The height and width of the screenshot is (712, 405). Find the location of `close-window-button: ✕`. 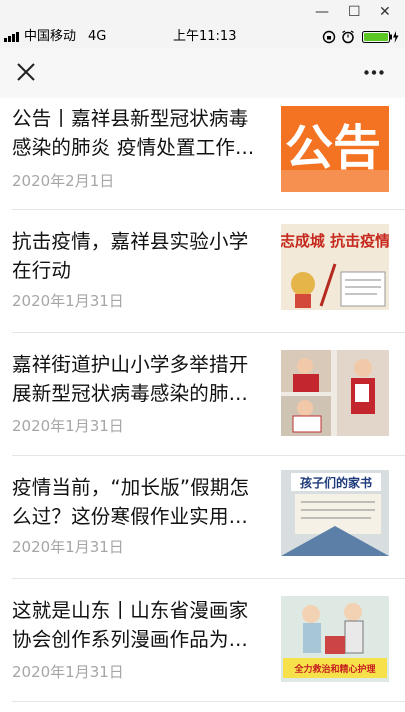

close-window-button: ✕ is located at coordinates (385, 12).